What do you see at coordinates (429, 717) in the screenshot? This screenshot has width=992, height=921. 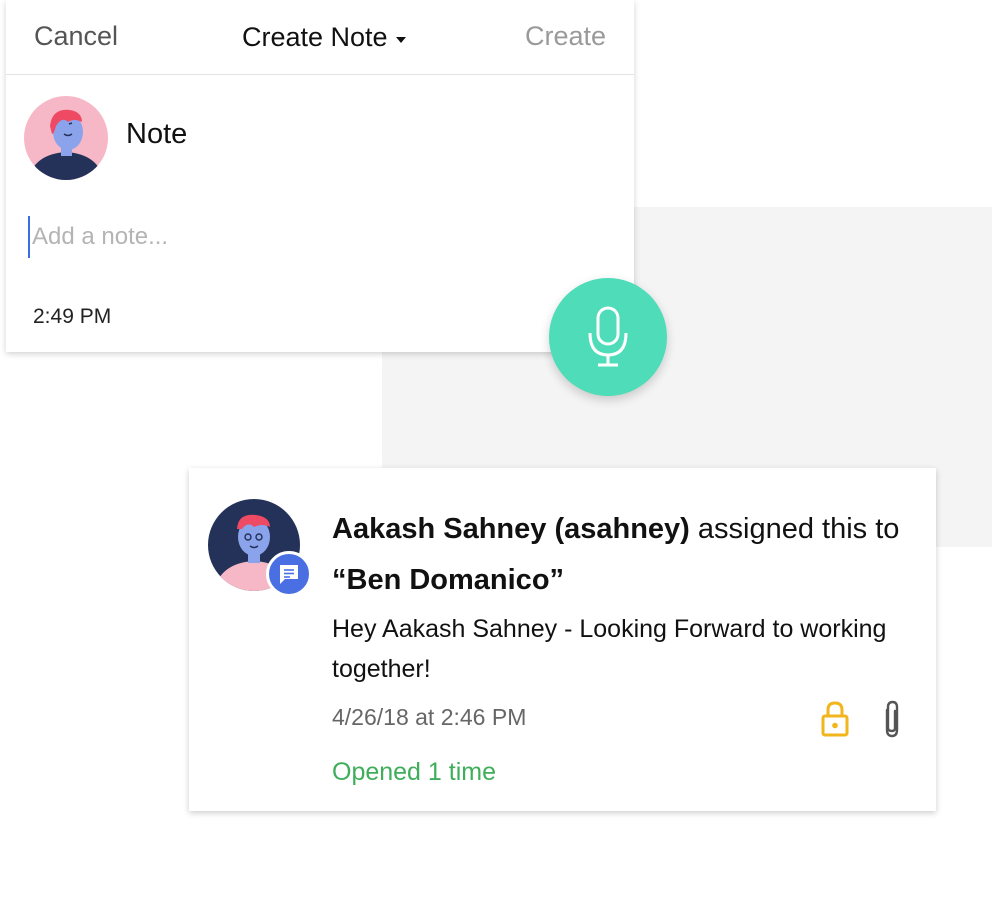 I see `activity-datetime: 4/26/18 at 2:46 PM` at bounding box center [429, 717].